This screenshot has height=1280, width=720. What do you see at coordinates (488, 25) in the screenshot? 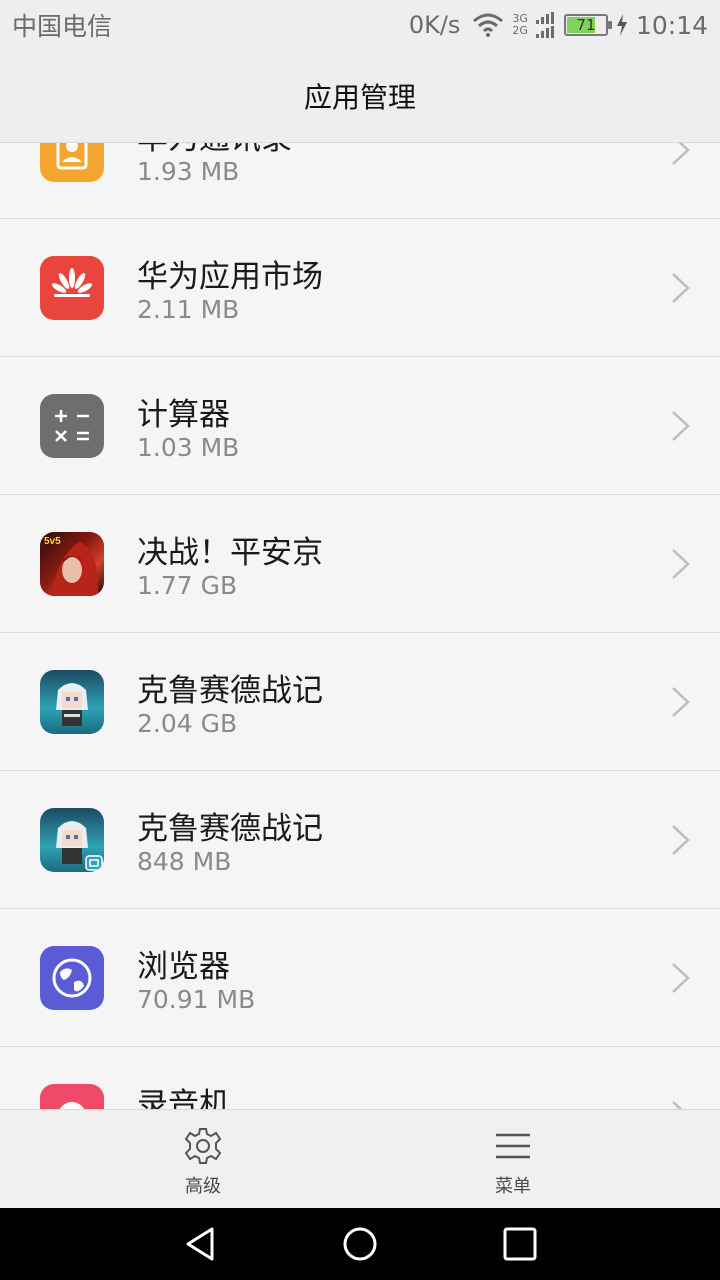
I see `wifi-icon` at bounding box center [488, 25].